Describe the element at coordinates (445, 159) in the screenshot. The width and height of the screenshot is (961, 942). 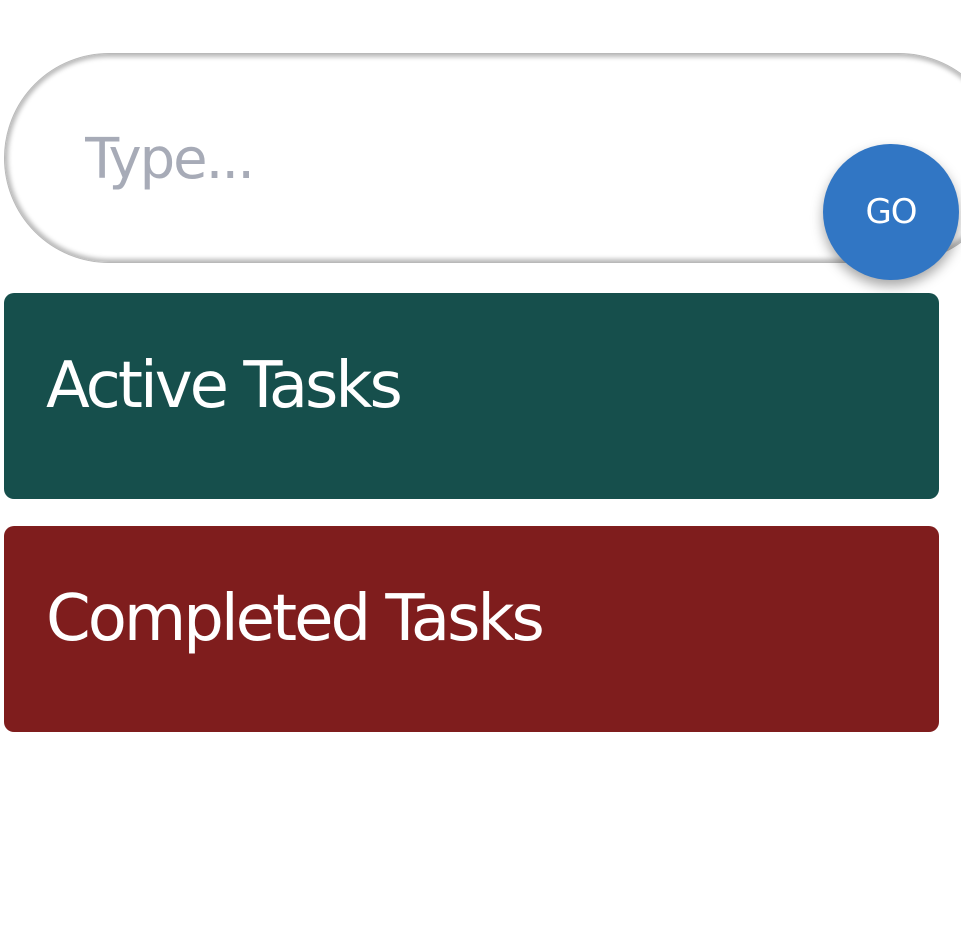
I see `task-input` at that location.